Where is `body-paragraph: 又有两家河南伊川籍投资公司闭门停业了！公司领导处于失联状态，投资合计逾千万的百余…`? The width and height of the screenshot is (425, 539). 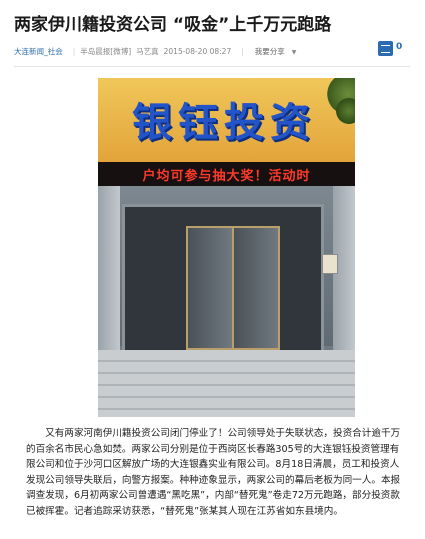 body-paragraph: 又有两家河南伊川籍投资公司闭门停业了！公司领导处于失联状态，投资合计逾千万的百余… is located at coordinates (213, 472).